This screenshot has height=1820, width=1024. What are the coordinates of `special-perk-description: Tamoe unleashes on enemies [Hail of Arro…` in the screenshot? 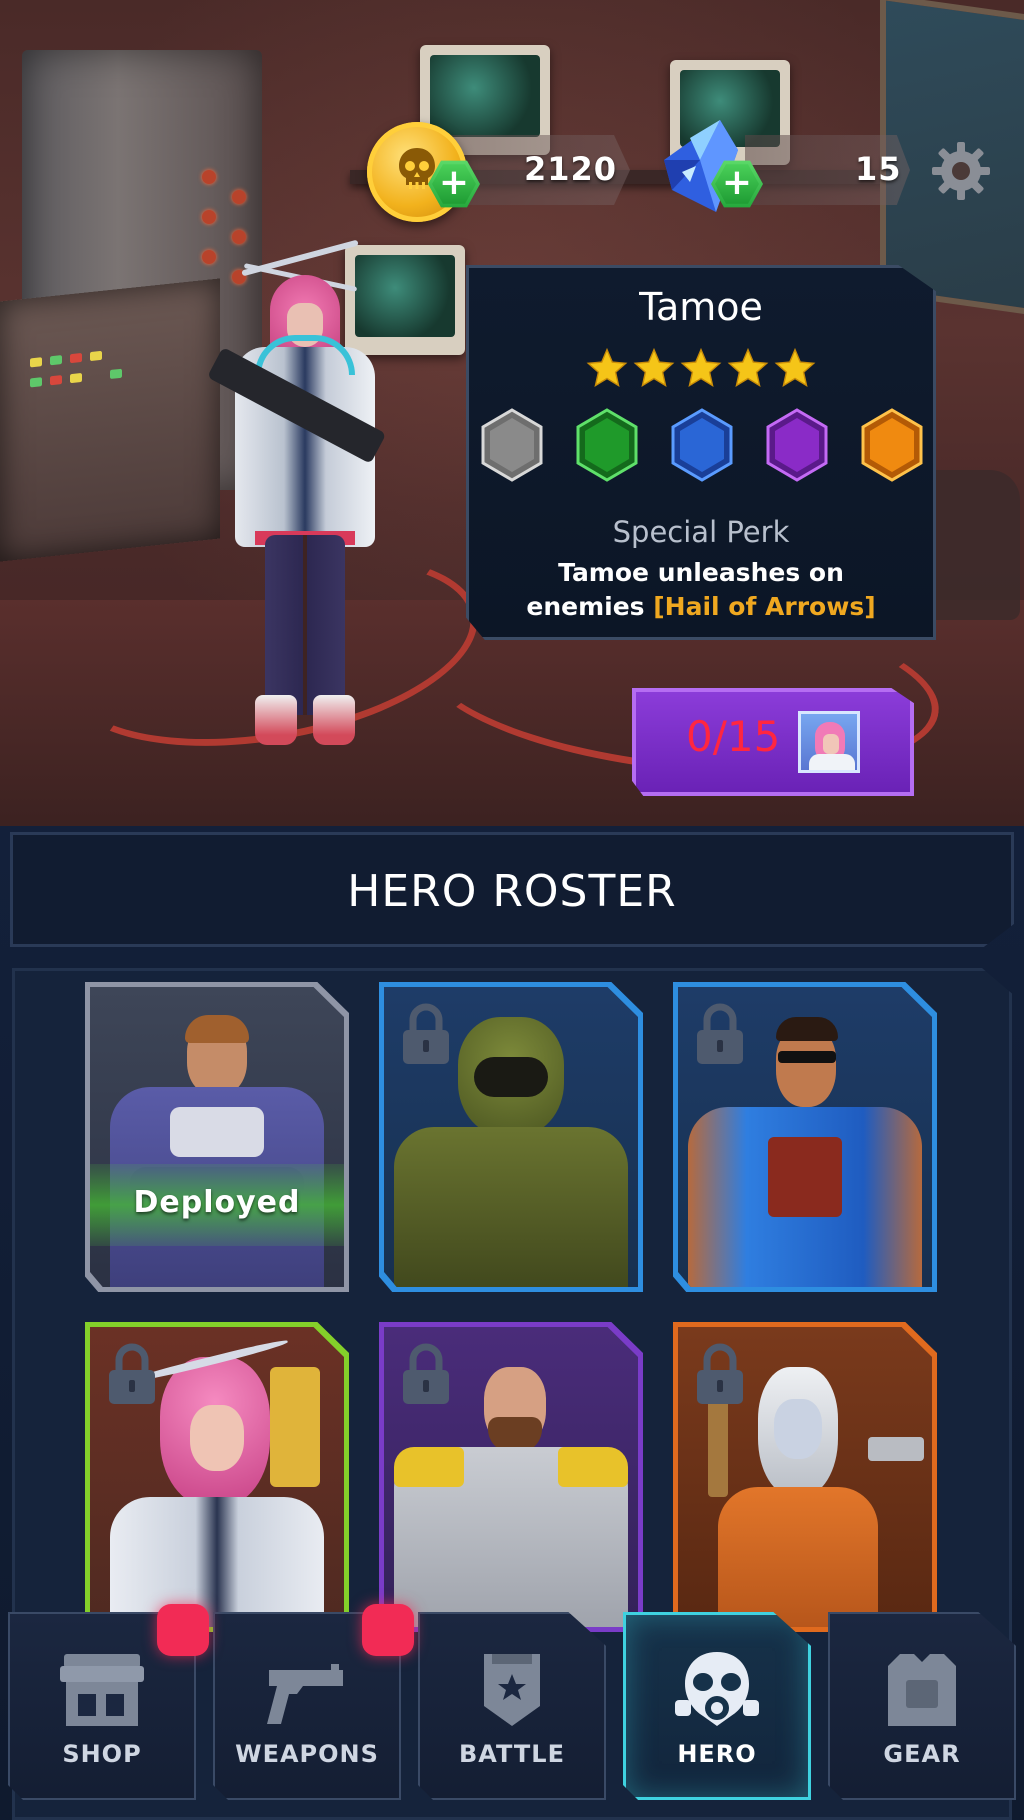 It's located at (701, 590).